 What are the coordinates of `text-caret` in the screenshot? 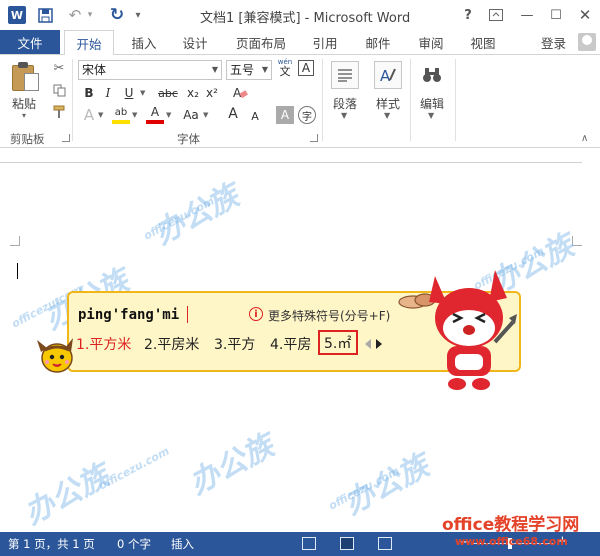 It's located at (17, 271).